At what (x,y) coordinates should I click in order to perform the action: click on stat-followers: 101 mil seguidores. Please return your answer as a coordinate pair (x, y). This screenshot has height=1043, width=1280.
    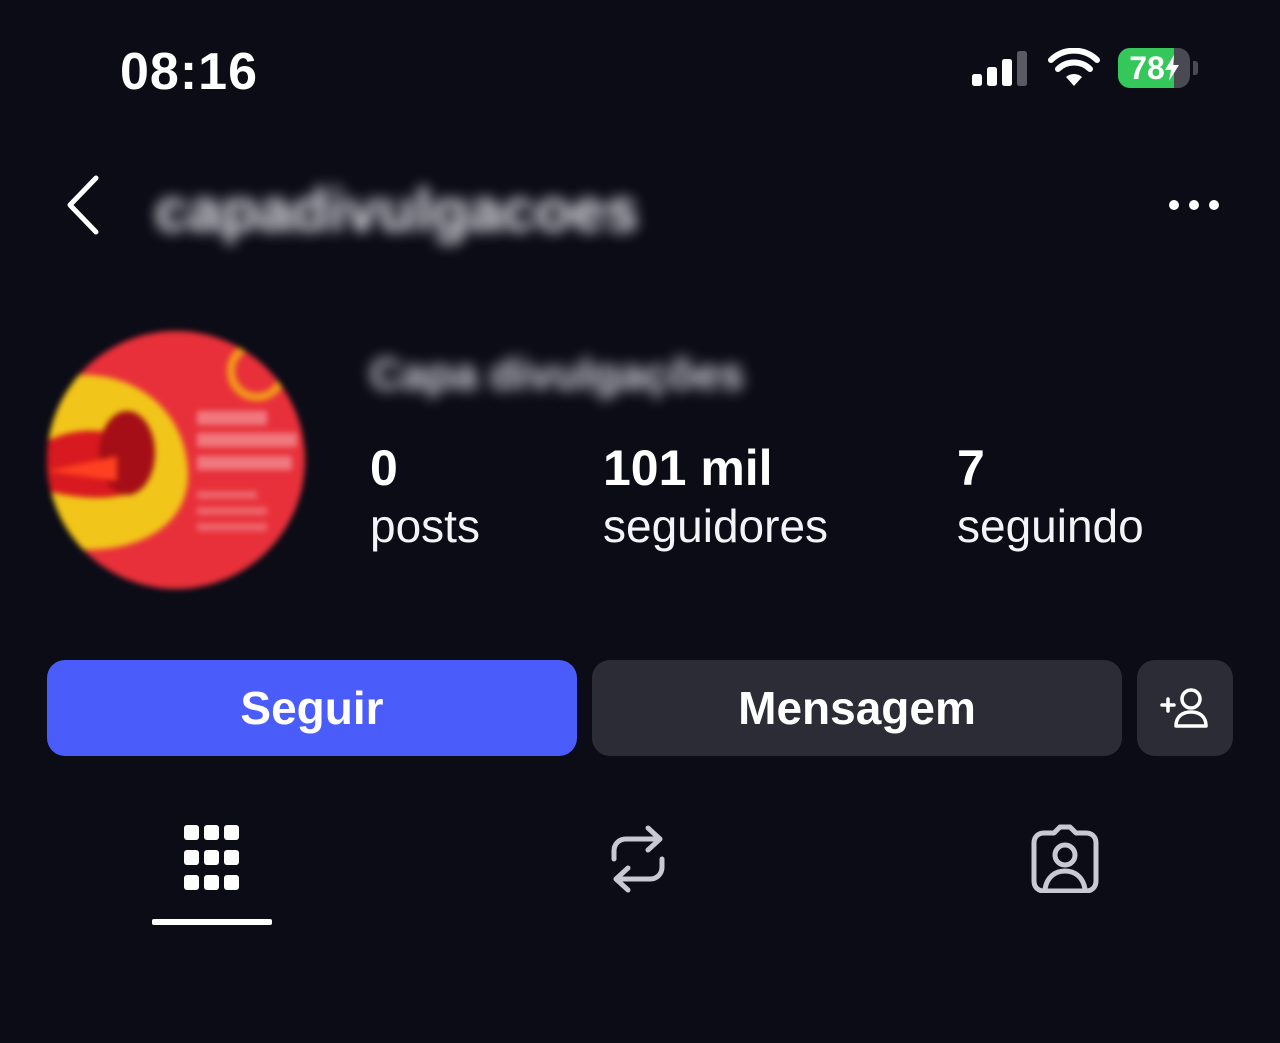
    Looking at the image, I should click on (715, 498).